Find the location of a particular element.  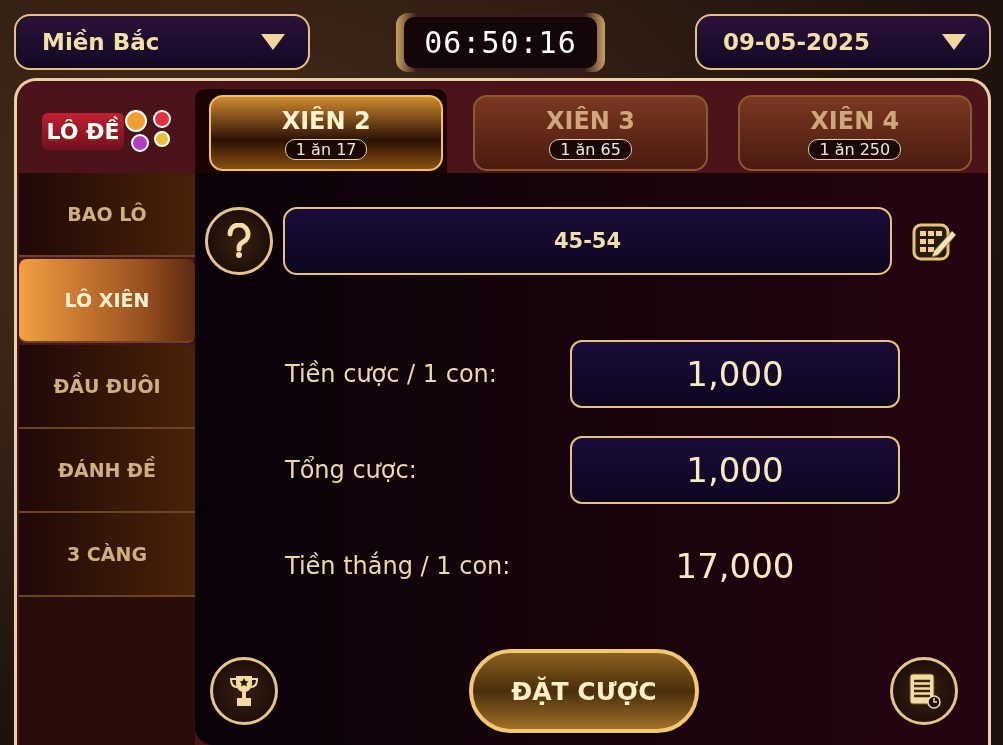

odds-badge: 1 ăn 250 is located at coordinates (855, 149).